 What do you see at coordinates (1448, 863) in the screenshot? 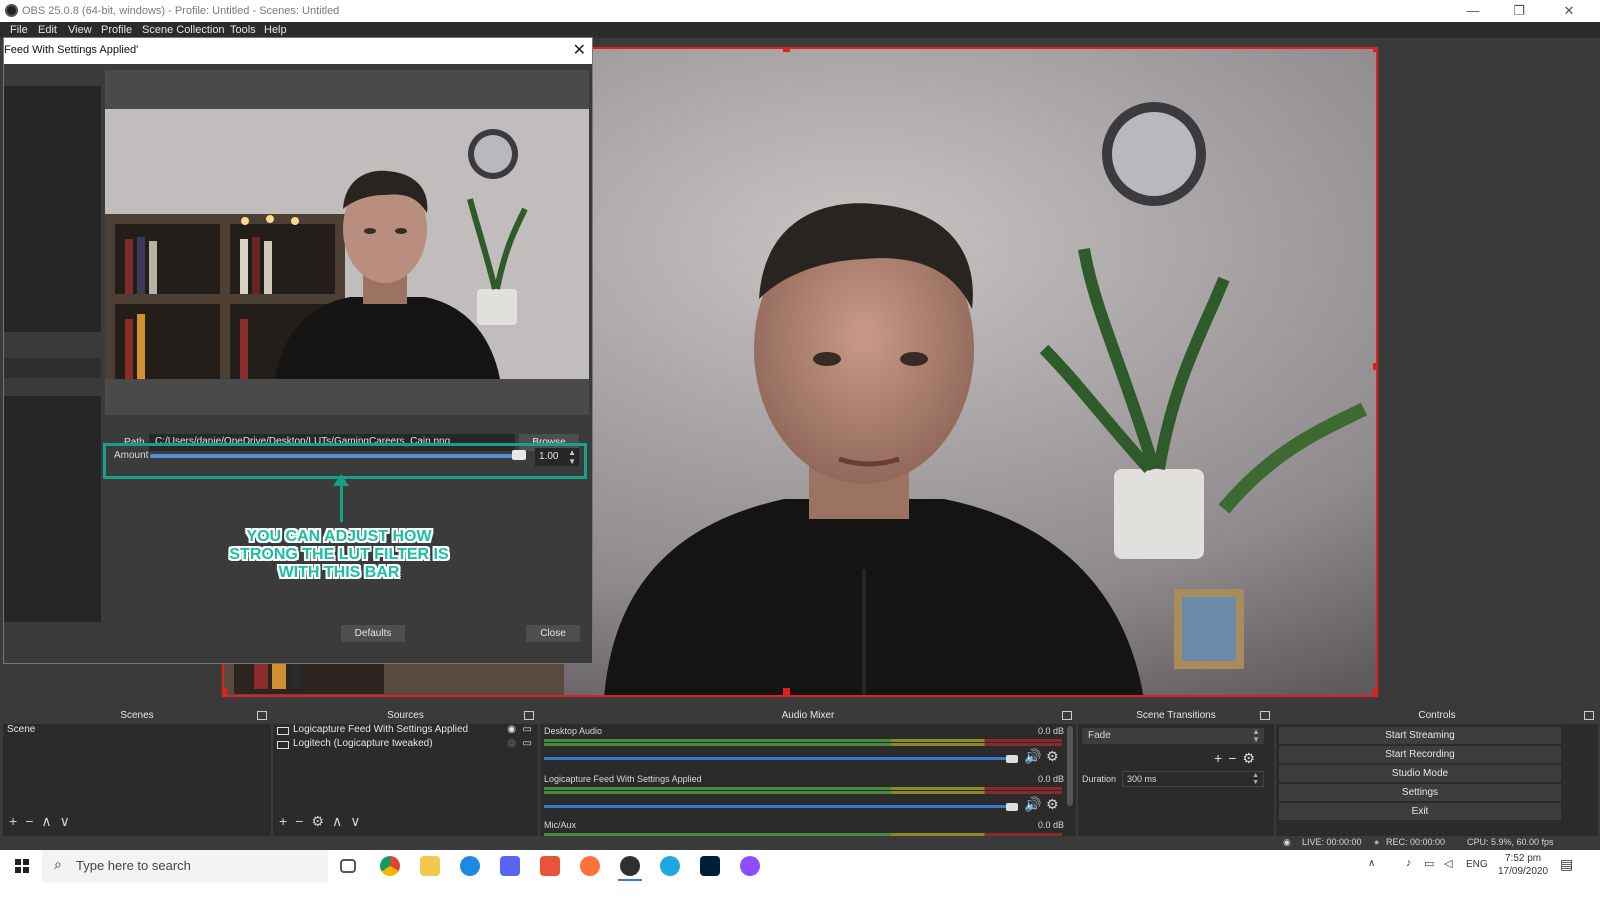
I see `volume-icon: ◁` at bounding box center [1448, 863].